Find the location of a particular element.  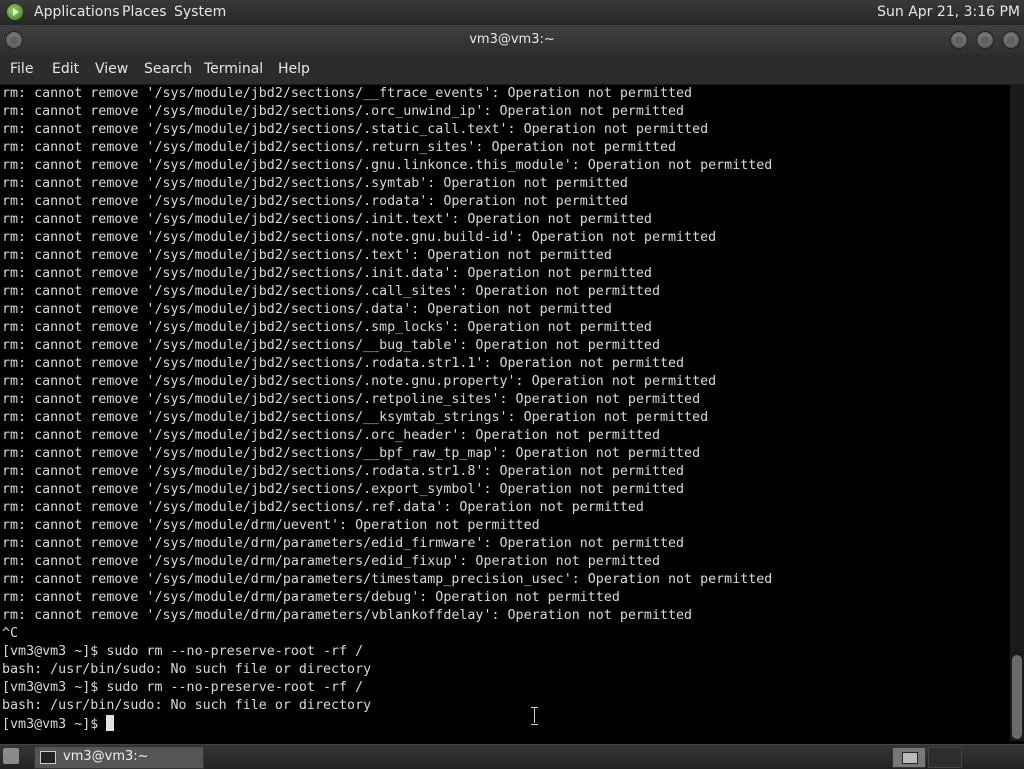

window-titlebar: vm3@vm3:~ is located at coordinates (512, 39).